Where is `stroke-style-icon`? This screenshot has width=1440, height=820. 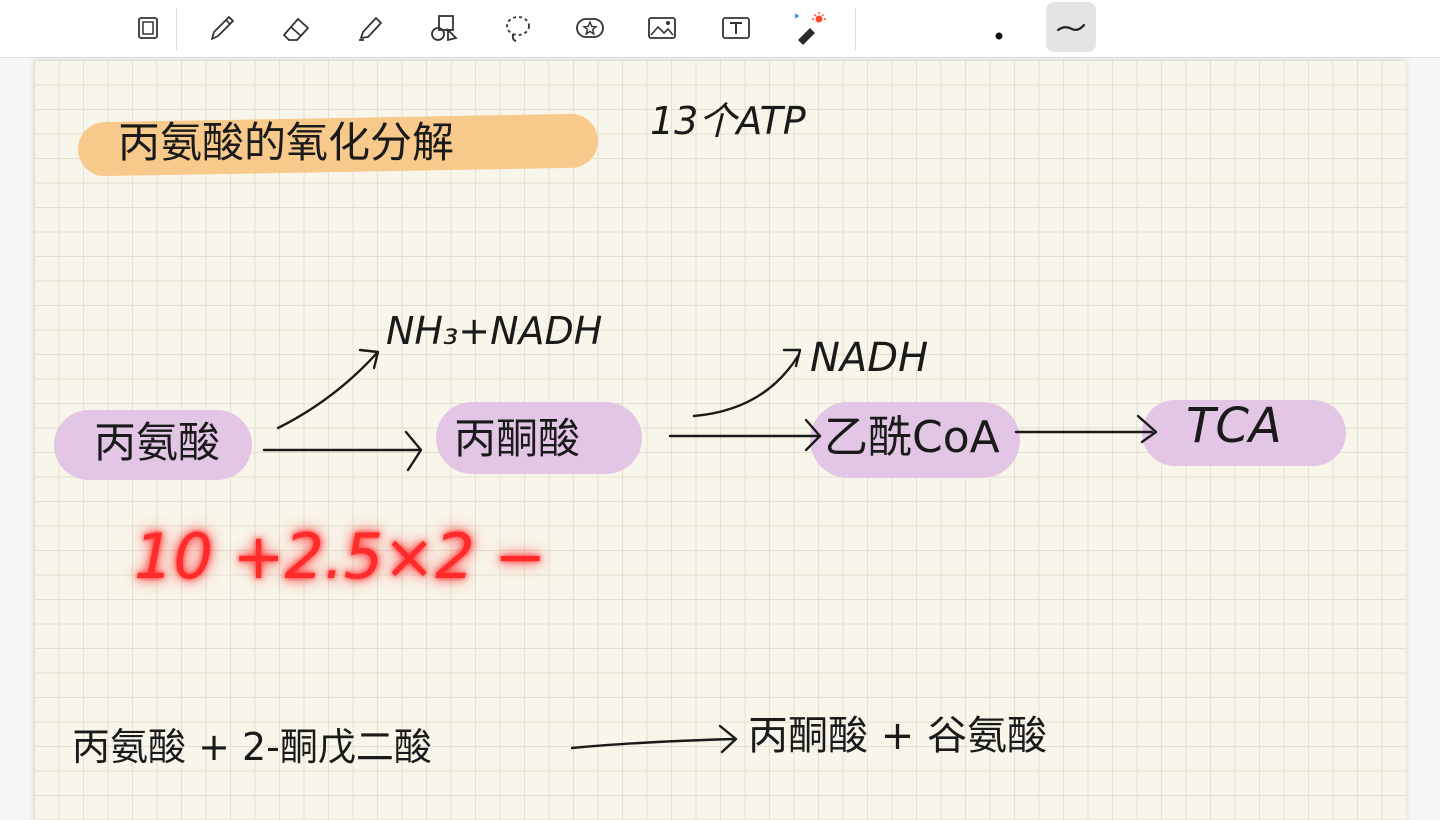 stroke-style-icon is located at coordinates (1071, 27).